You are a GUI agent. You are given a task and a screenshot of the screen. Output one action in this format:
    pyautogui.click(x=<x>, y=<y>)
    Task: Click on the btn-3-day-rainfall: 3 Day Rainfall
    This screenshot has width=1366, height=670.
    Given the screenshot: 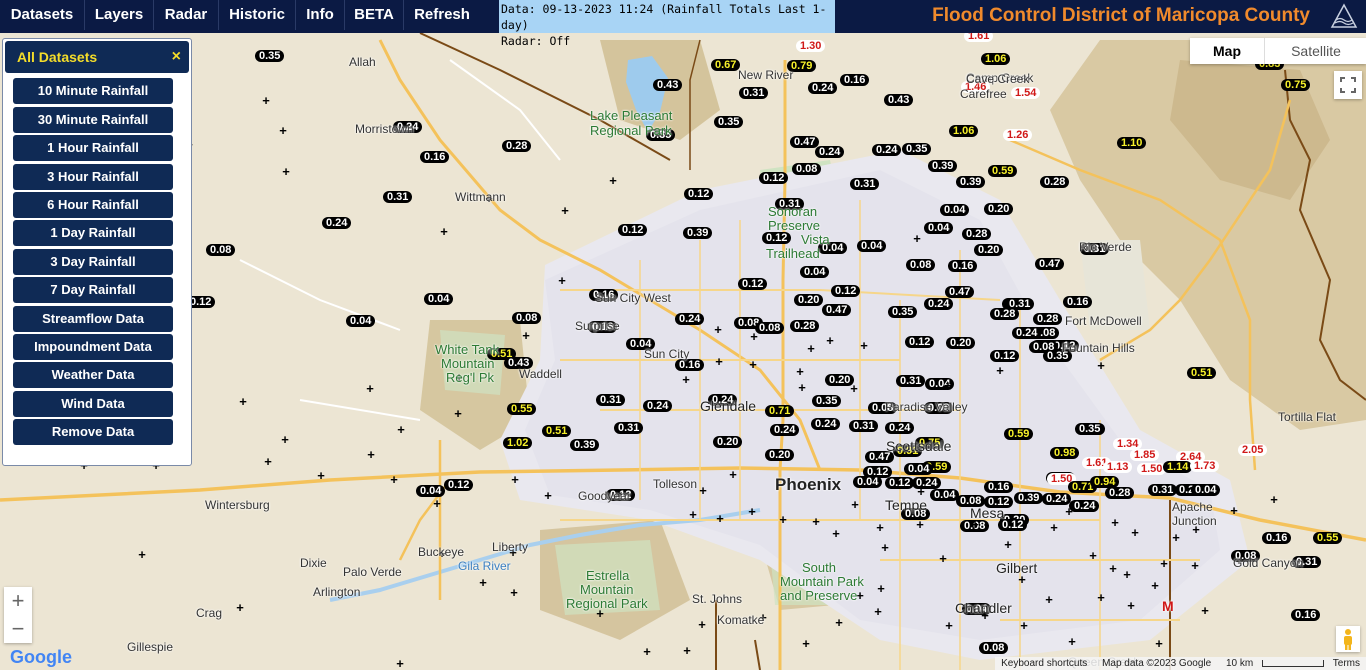 What is the action you would take?
    pyautogui.click(x=93, y=262)
    